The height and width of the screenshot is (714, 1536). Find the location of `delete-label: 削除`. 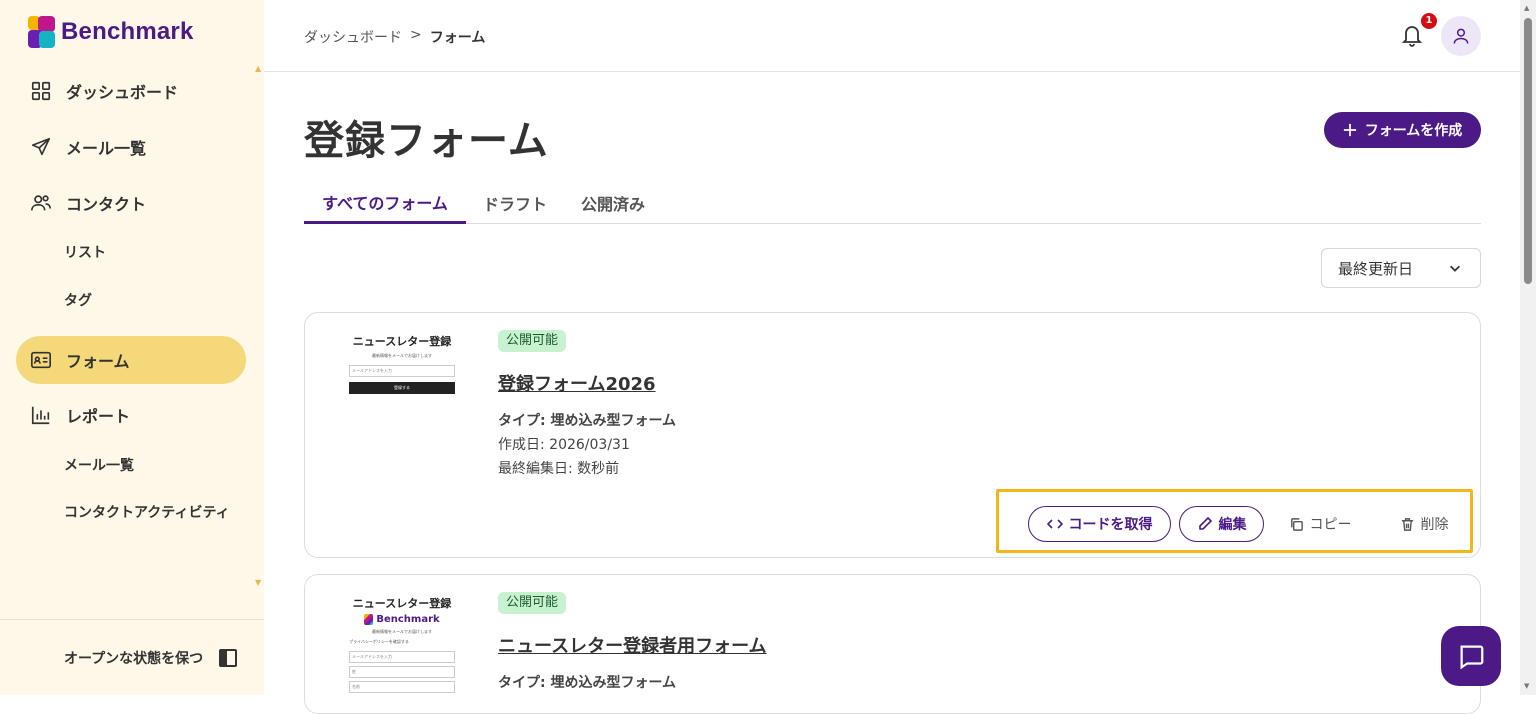

delete-label: 削除 is located at coordinates (1434, 525).